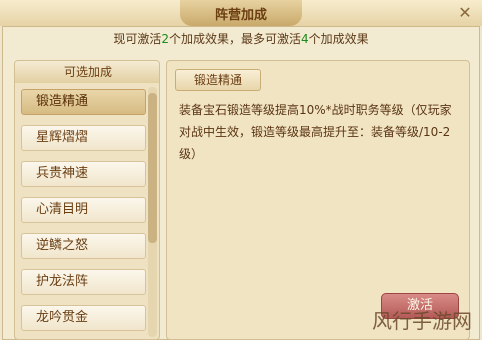 Image resolution: width=482 pixels, height=340 pixels. Describe the element at coordinates (338, 39) in the screenshot. I see `summary-suffix: 个加成效果` at that location.